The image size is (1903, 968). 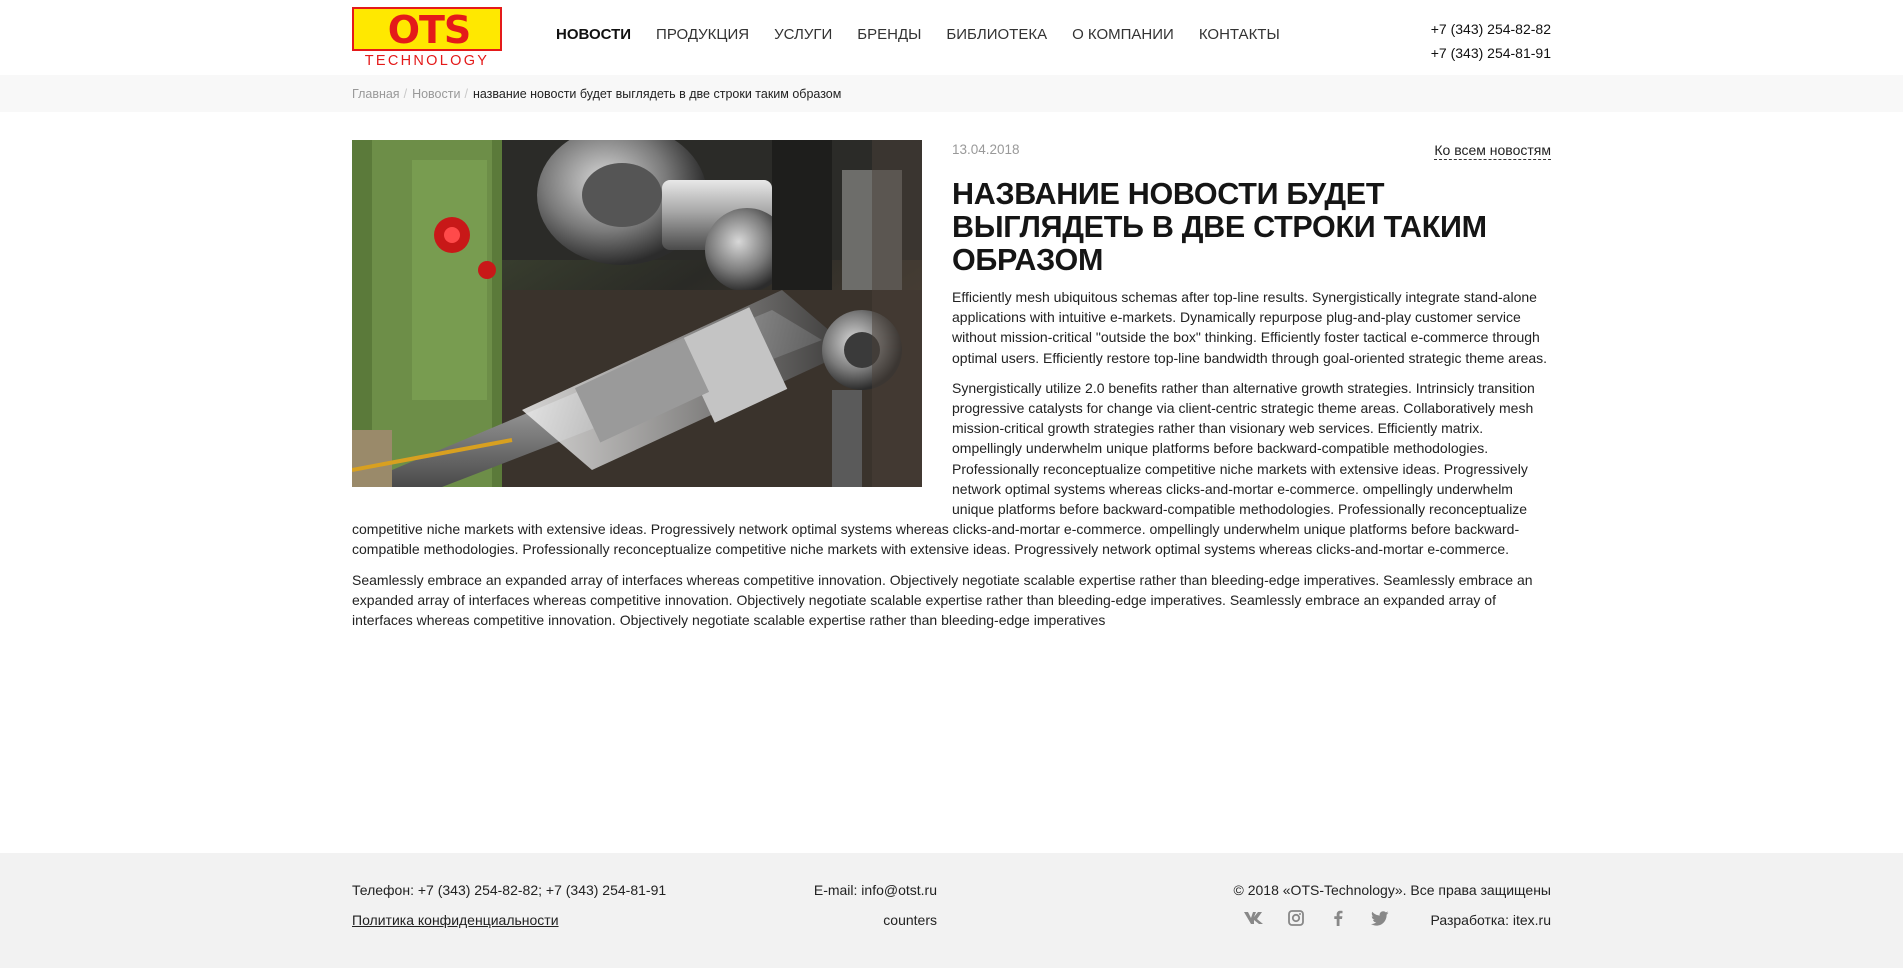 What do you see at coordinates (593, 35) in the screenshot?
I see `nav-item-news: Новости` at bounding box center [593, 35].